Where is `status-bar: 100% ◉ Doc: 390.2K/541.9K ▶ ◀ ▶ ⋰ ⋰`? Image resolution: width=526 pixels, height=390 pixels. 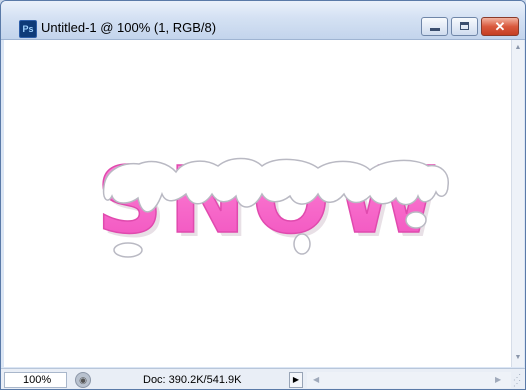
status-bar: 100% ◉ Doc: 390.2K/541.9K ▶ ◀ ▶ ⋰ ⋰ is located at coordinates (263, 378).